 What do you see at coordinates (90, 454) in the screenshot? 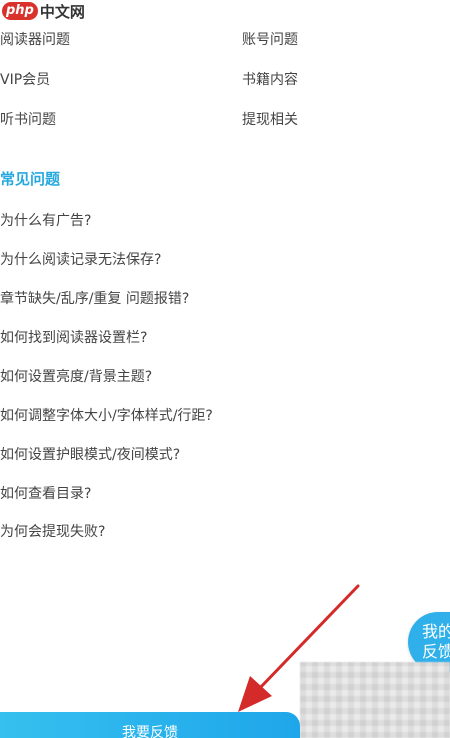
I see `faq-item: 如何设置护眼模式/夜间模式?` at bounding box center [90, 454].